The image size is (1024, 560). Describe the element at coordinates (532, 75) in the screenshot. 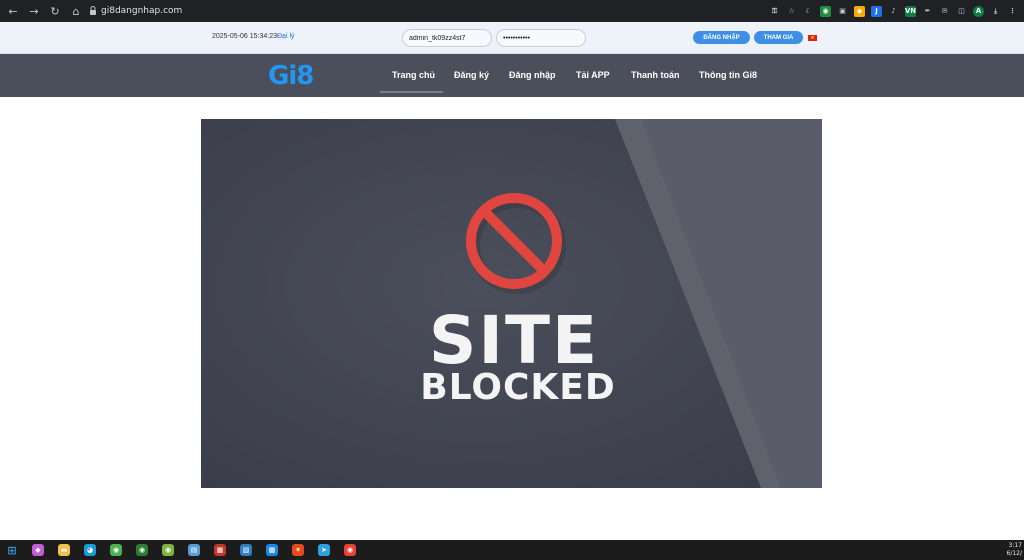

I see `nav-item-login: Đăng nhập` at that location.